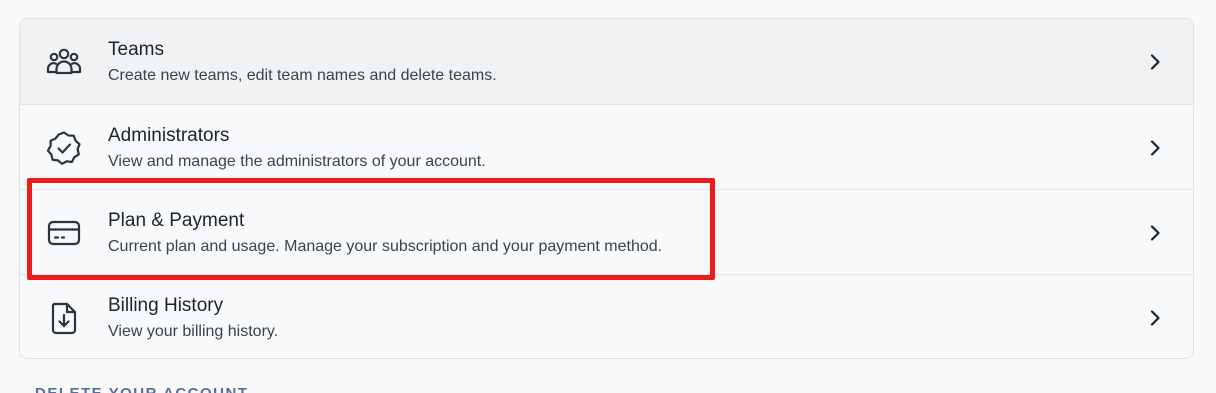 The image size is (1216, 393). Describe the element at coordinates (64, 318) in the screenshot. I see `file-download-icon` at that location.